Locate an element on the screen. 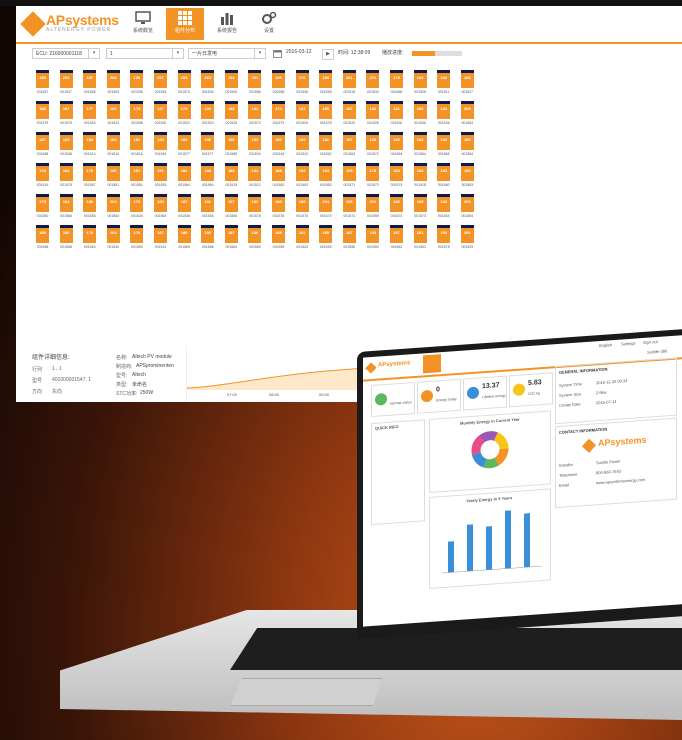 Image resolution: width=682 pixels, height=740 pixels. header-link-signout: Sign out is located at coordinates (650, 342).